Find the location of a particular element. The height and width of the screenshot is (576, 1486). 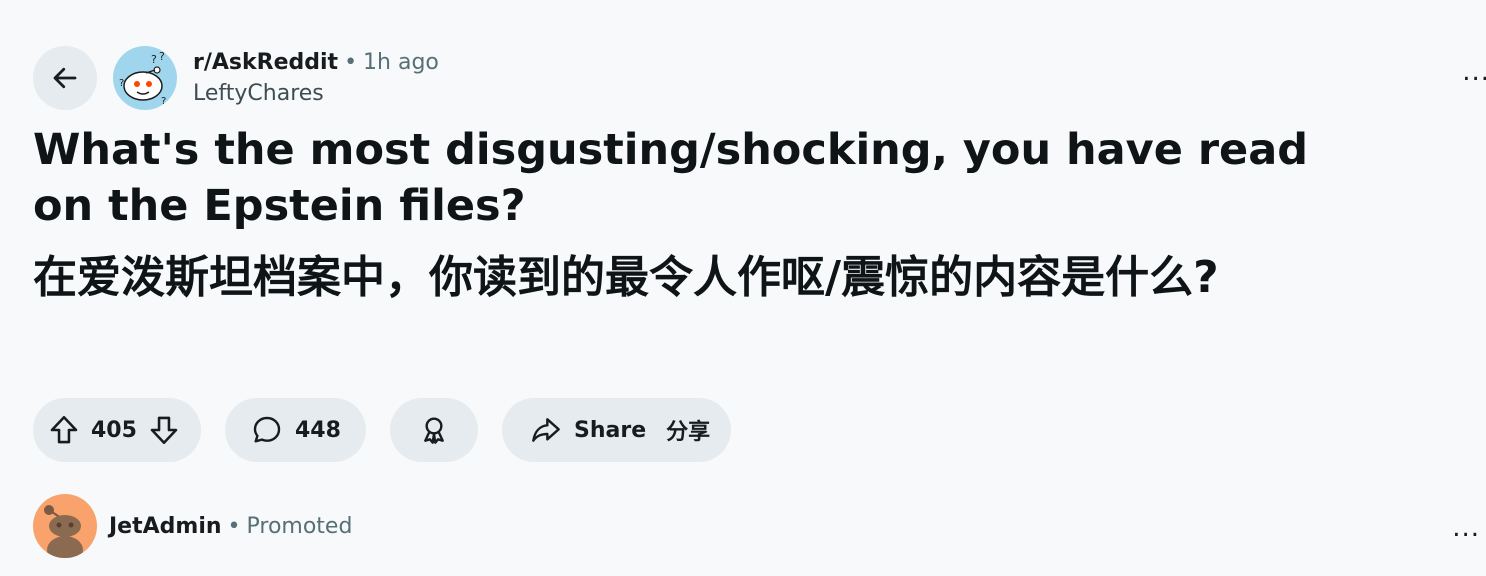

post-meta: r/AskReddit • 1h ago LeftyChares is located at coordinates (316, 79).